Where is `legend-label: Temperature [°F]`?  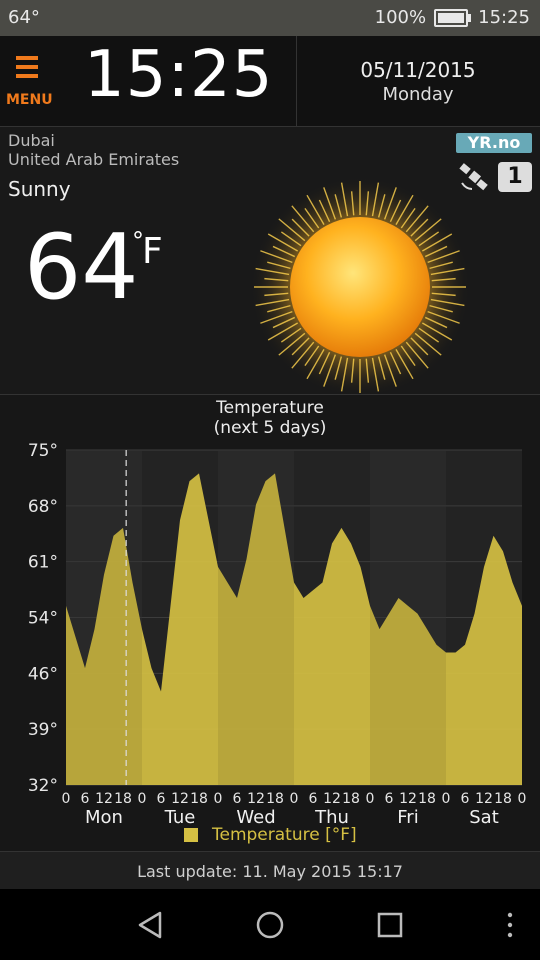 legend-label: Temperature [°F] is located at coordinates (284, 835).